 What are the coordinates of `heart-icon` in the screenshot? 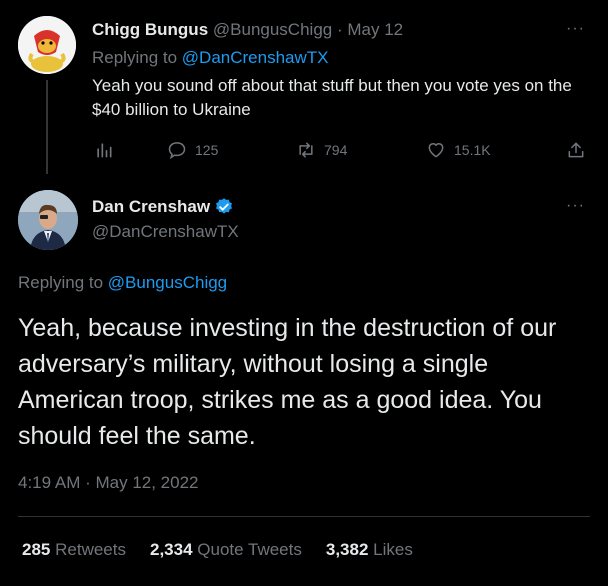 It's located at (436, 150).